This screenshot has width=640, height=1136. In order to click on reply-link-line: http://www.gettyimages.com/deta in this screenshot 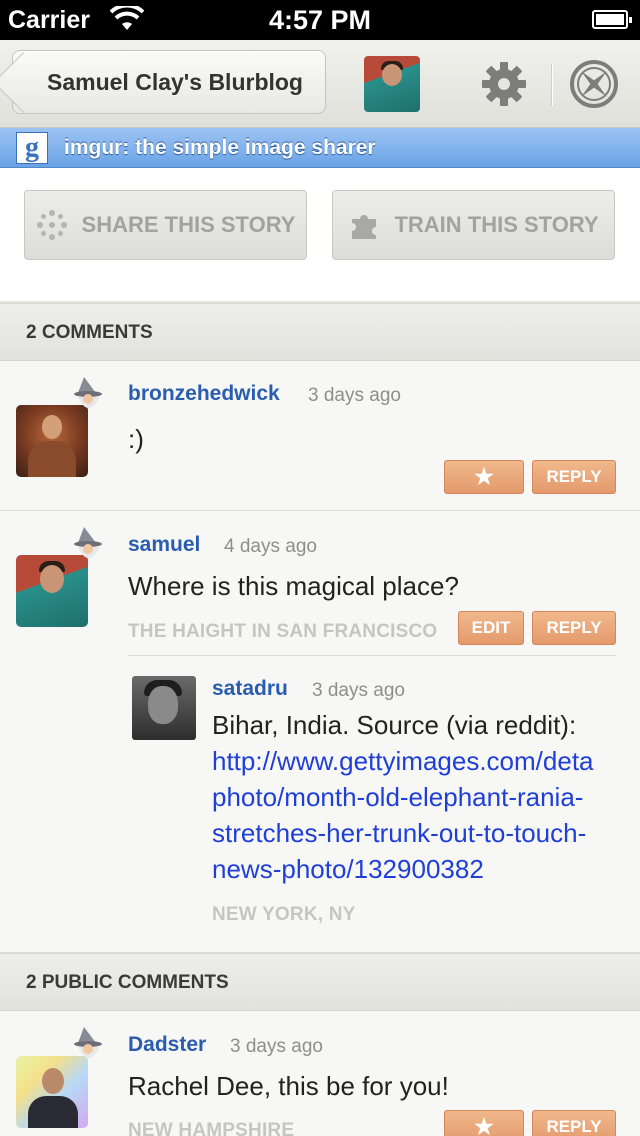, I will do `click(414, 761)`.